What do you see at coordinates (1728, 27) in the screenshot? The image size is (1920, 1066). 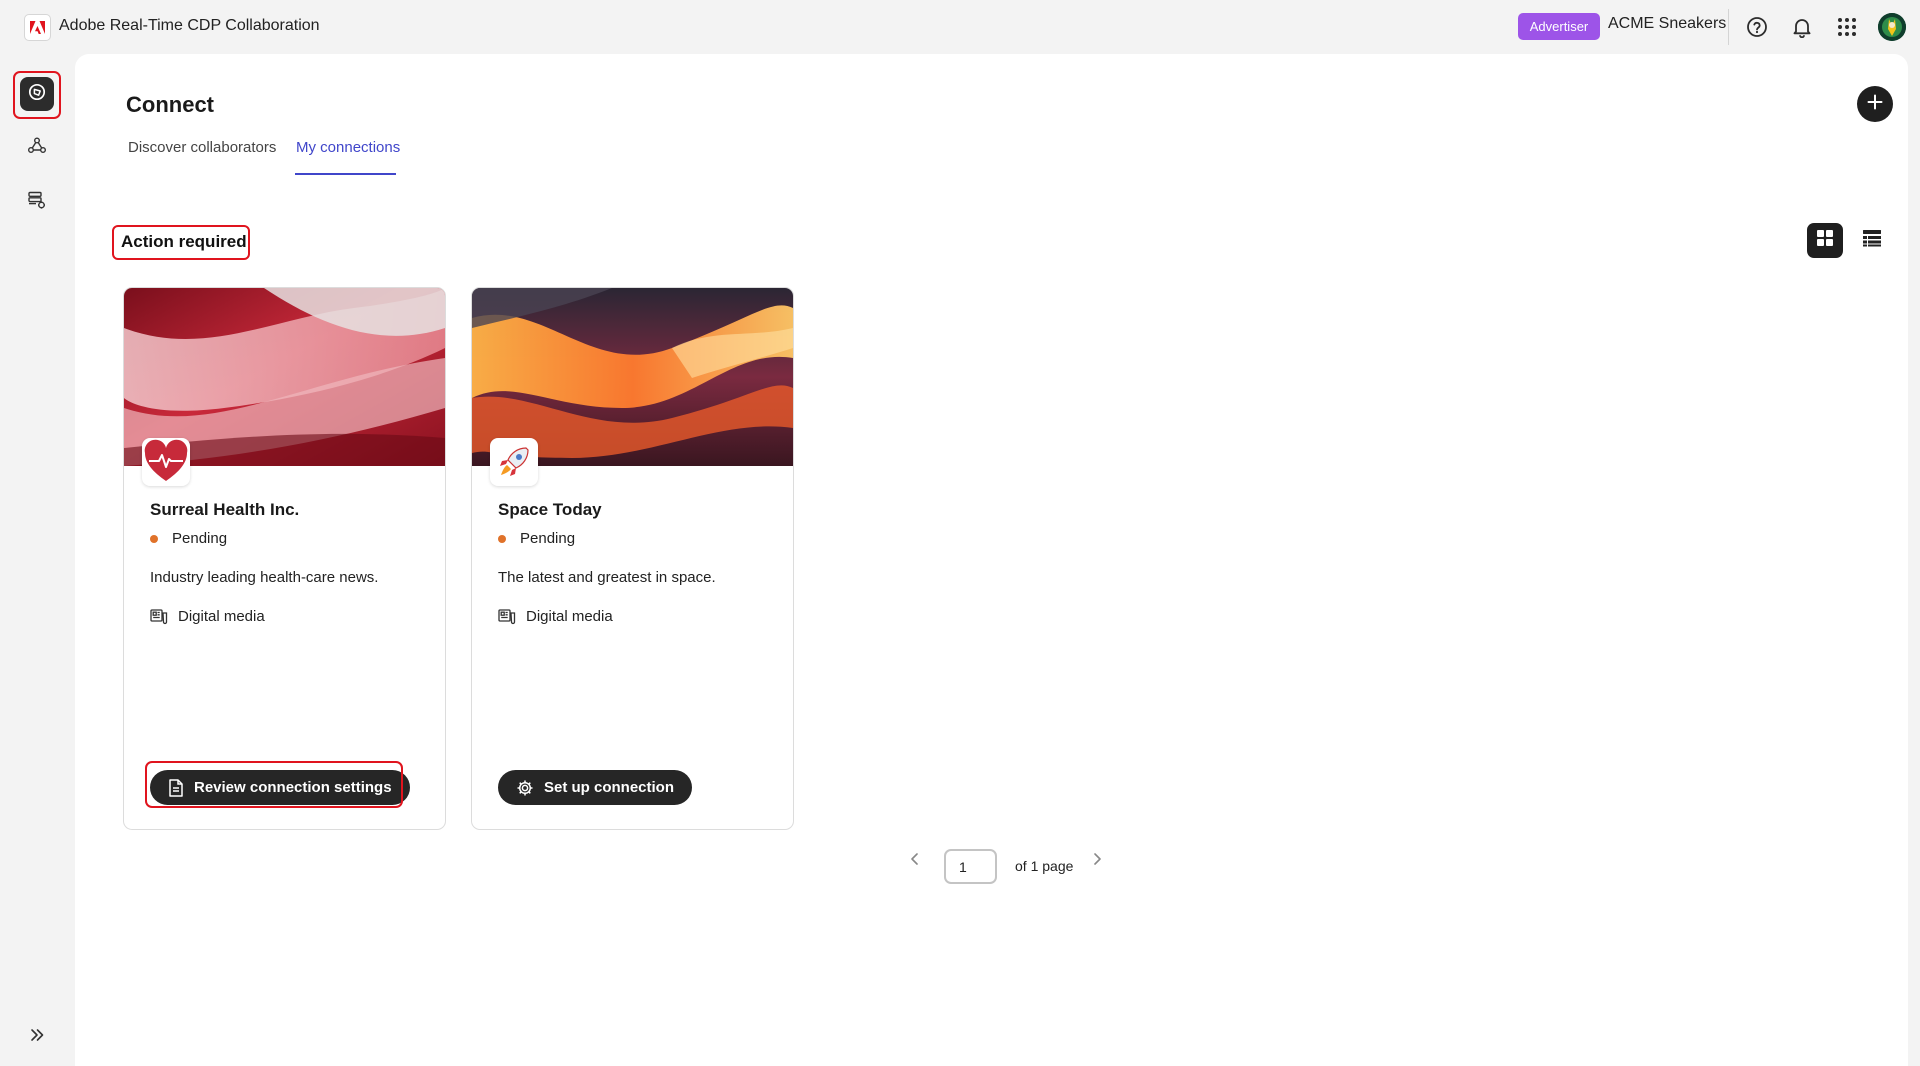 I see `top-divider` at bounding box center [1728, 27].